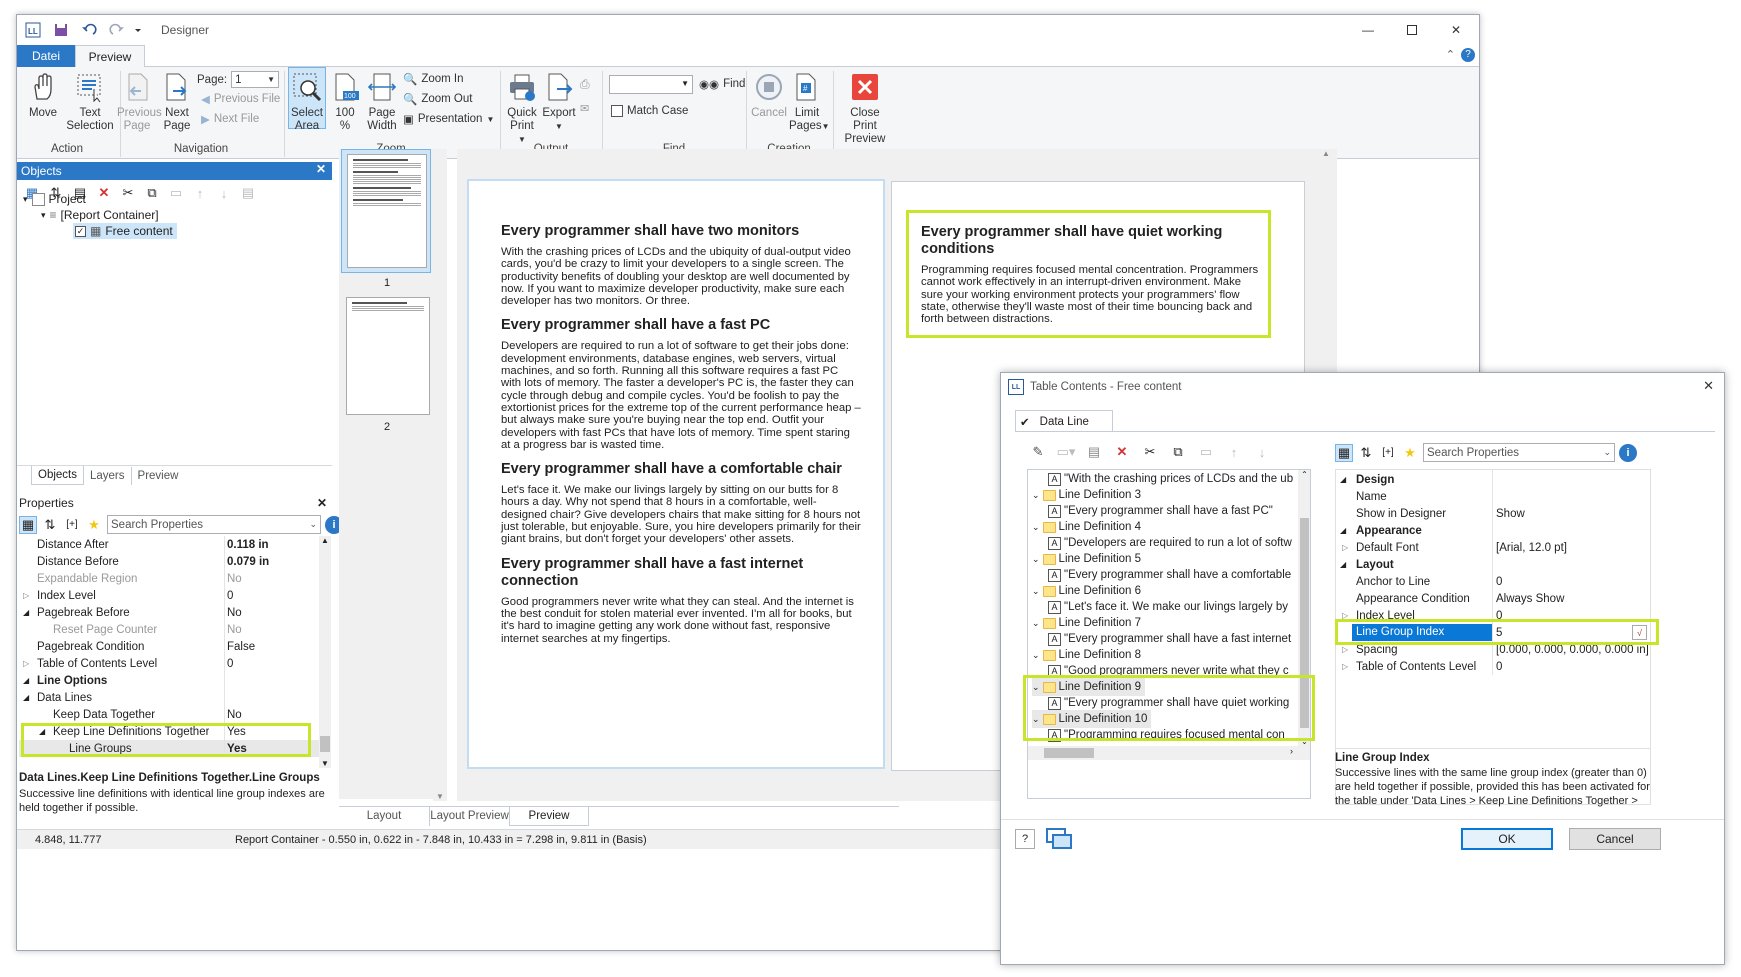 The width and height of the screenshot is (1741, 977). What do you see at coordinates (57, 475) in the screenshot?
I see `tab-objects: Objects` at bounding box center [57, 475].